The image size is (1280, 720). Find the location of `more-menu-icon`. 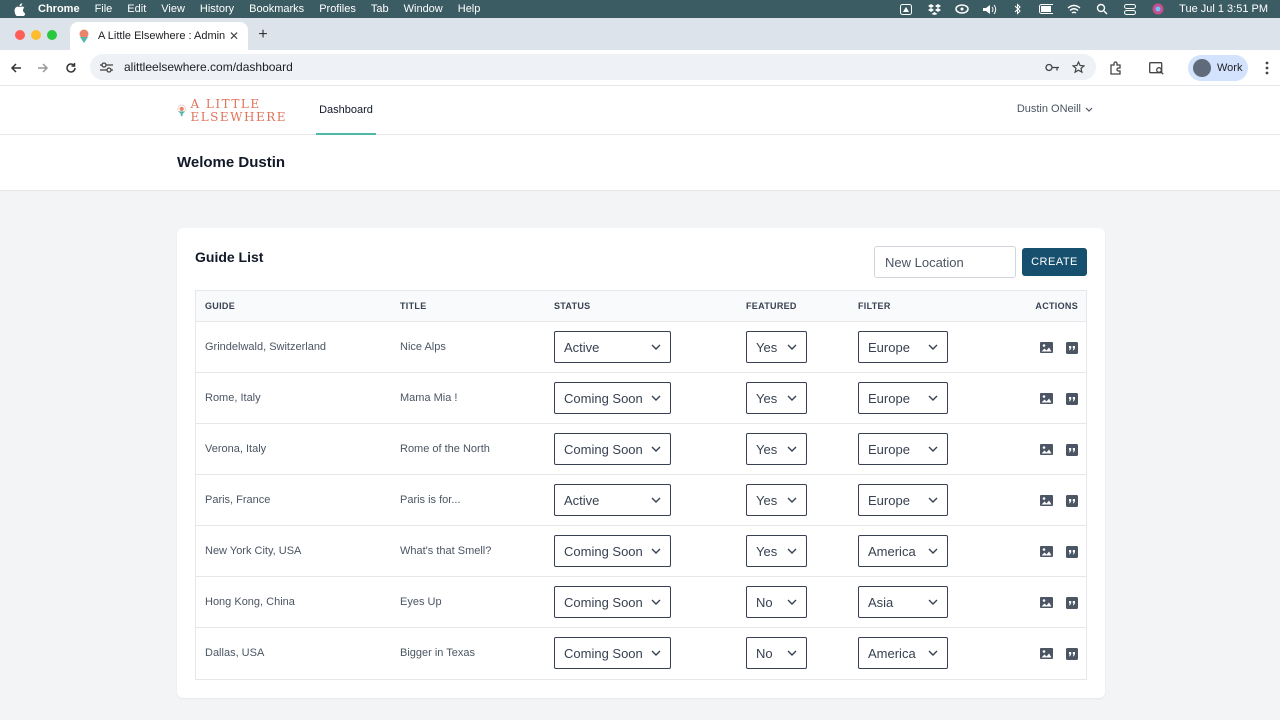

more-menu-icon is located at coordinates (1267, 68).